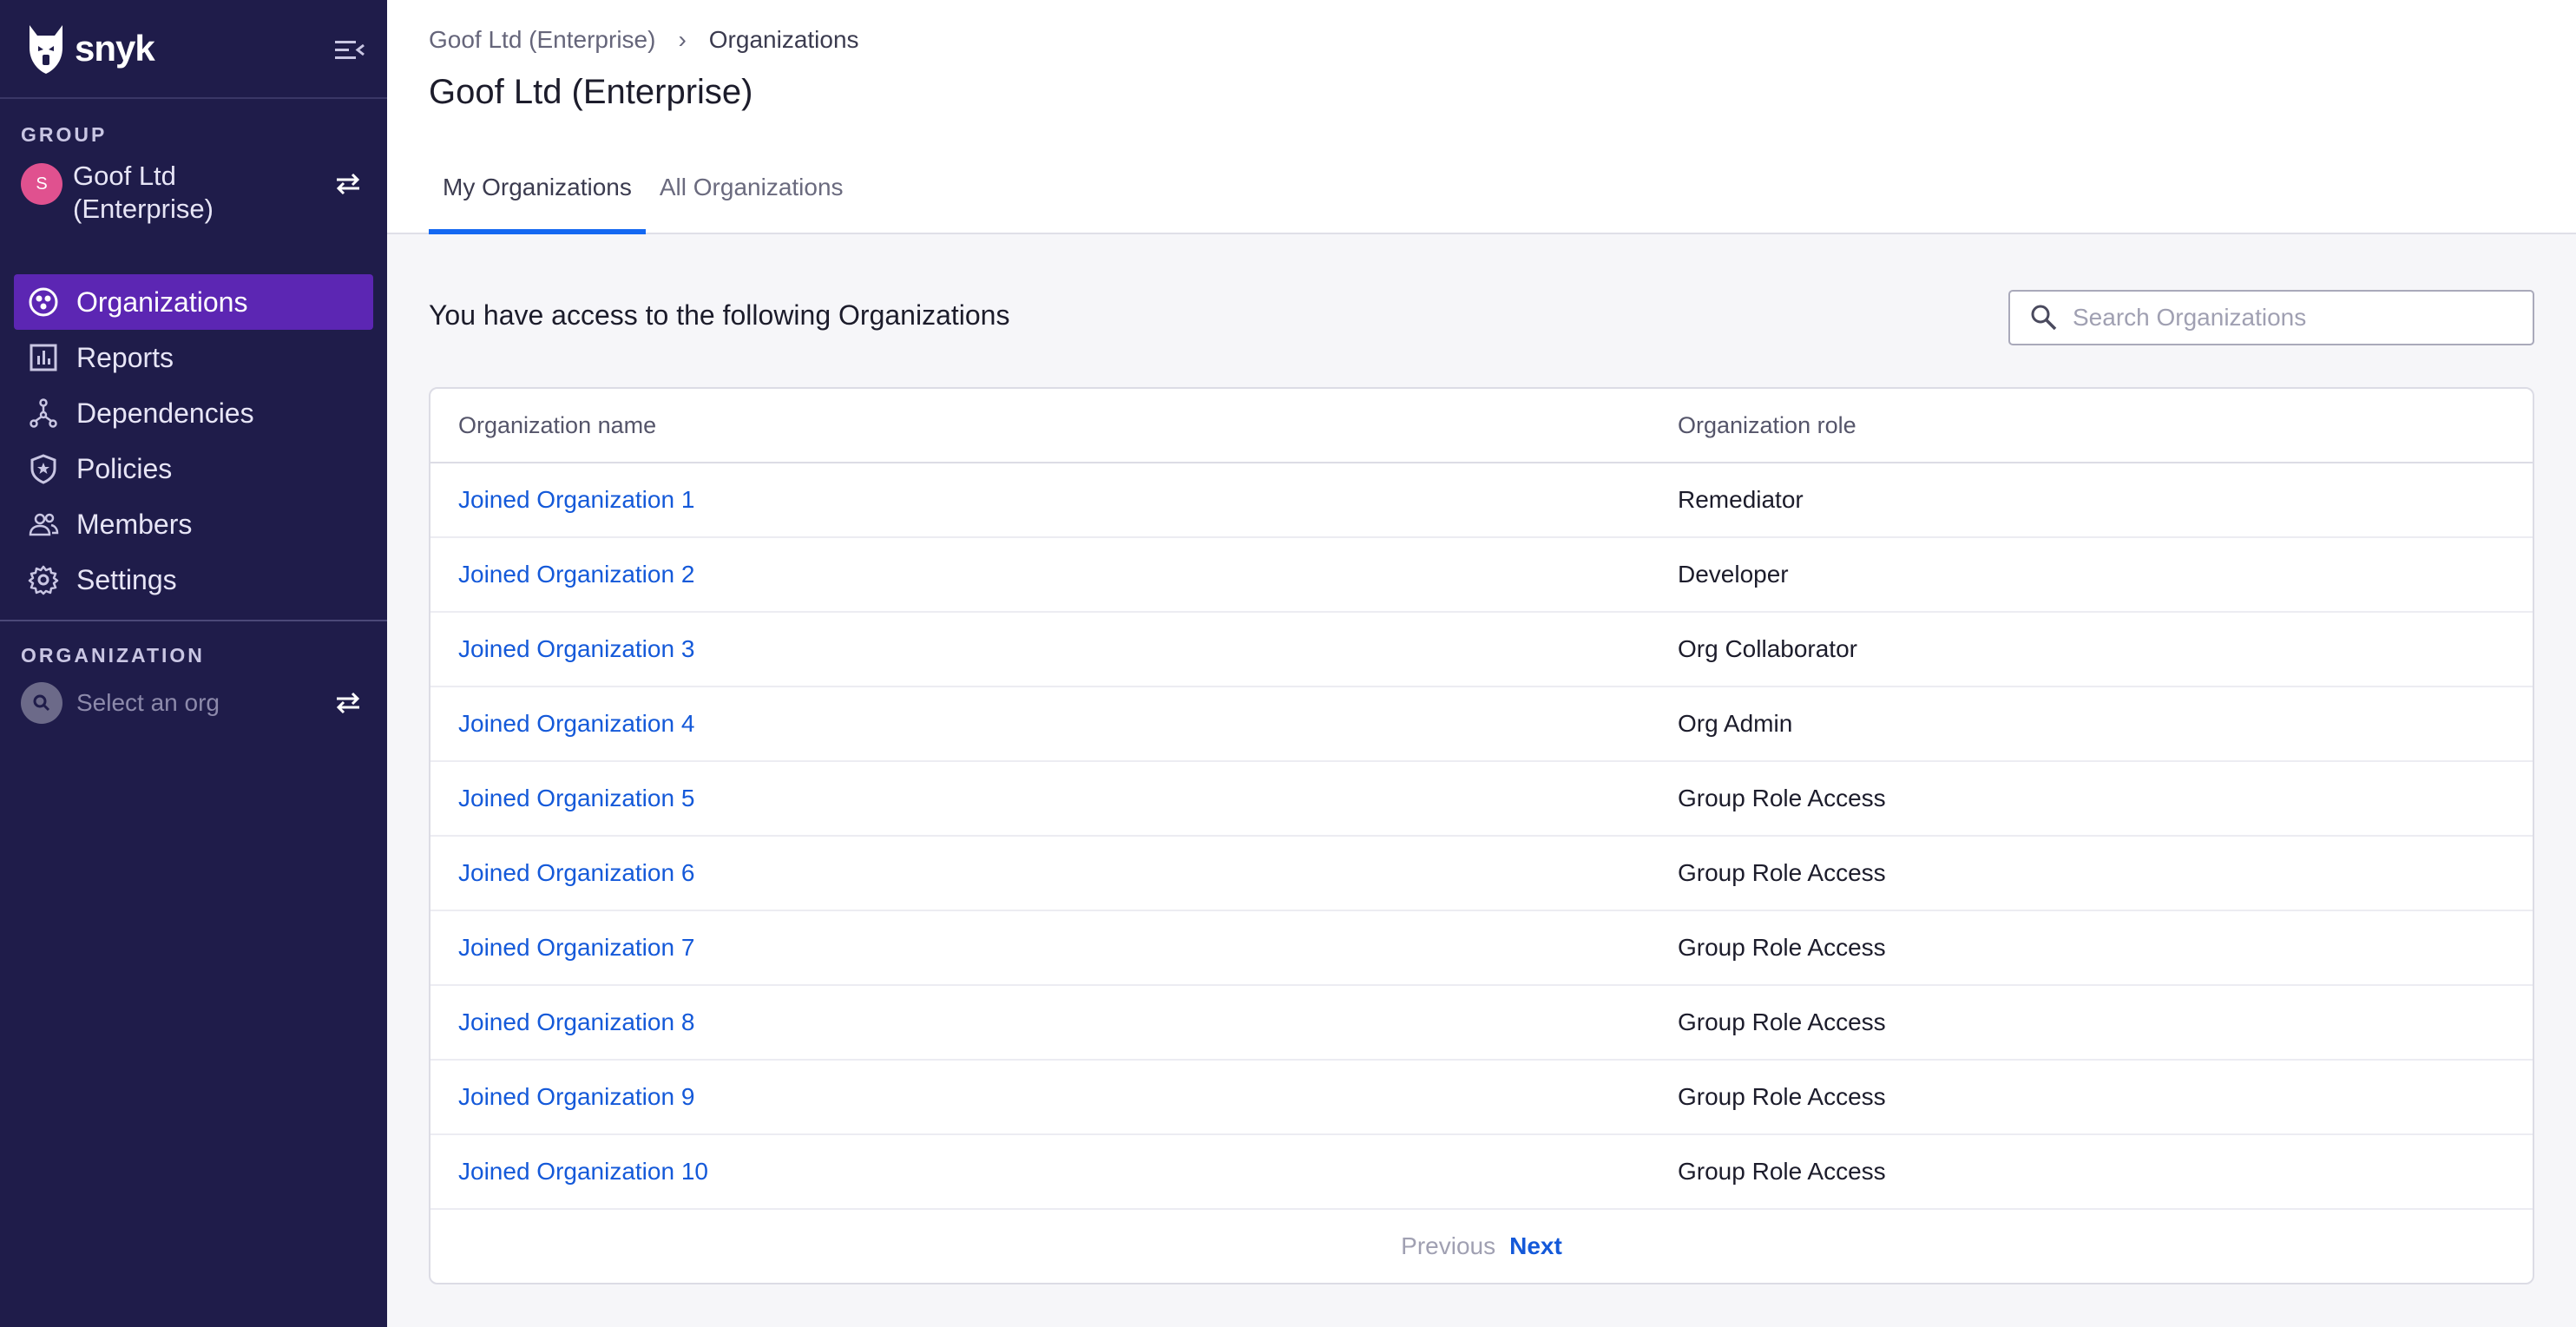  What do you see at coordinates (576, 947) in the screenshot?
I see `org-link: Joined Organization 7` at bounding box center [576, 947].